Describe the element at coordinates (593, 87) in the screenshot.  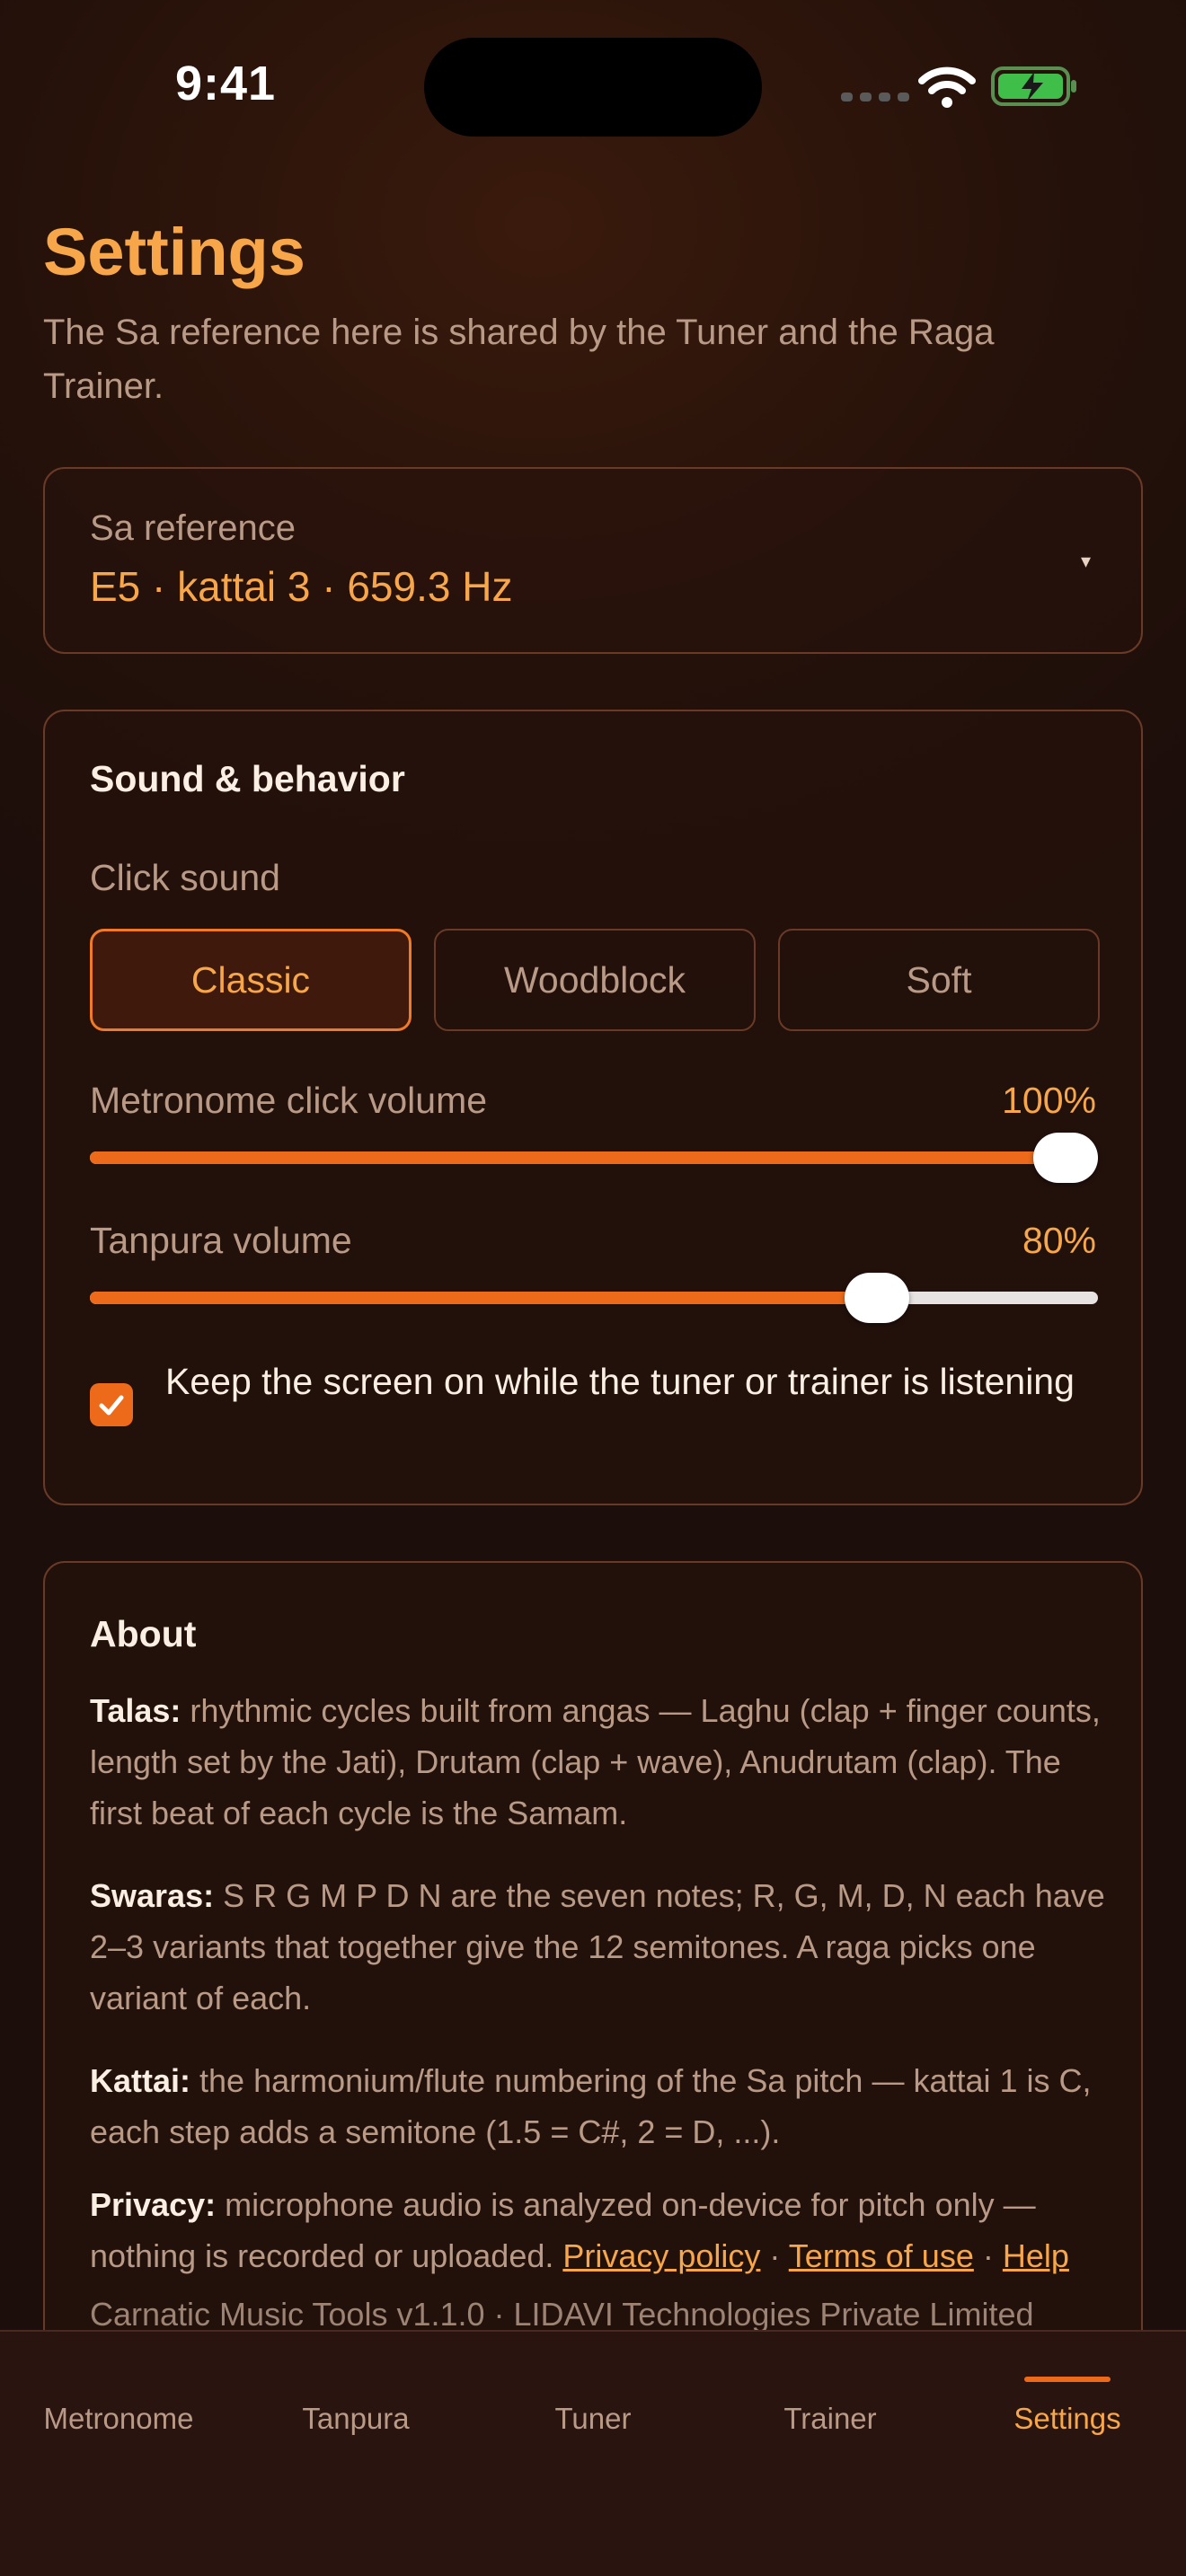
I see `dynamic-island` at that location.